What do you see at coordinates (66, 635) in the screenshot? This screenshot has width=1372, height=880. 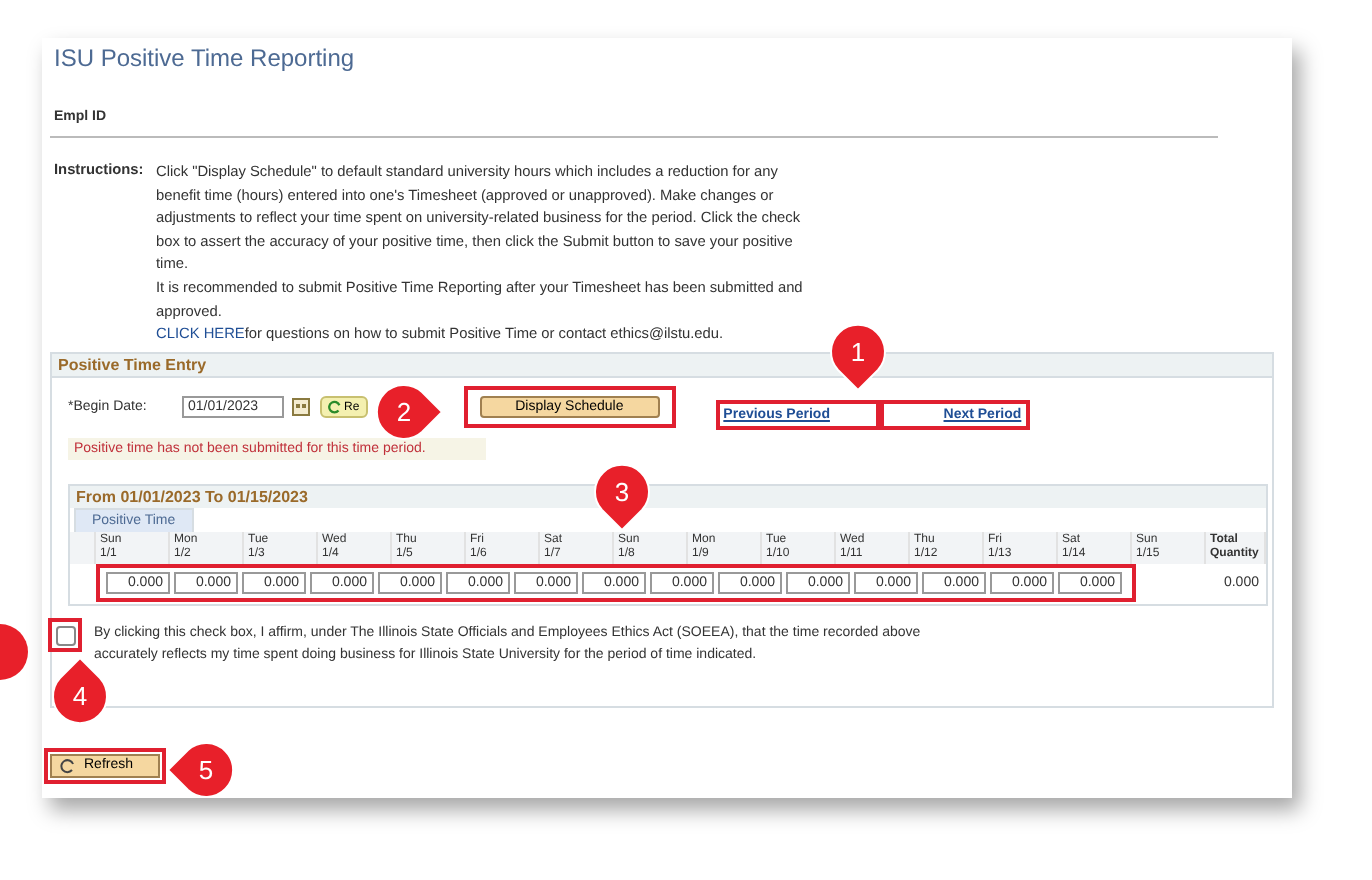 I see `affirm-checkbox` at bounding box center [66, 635].